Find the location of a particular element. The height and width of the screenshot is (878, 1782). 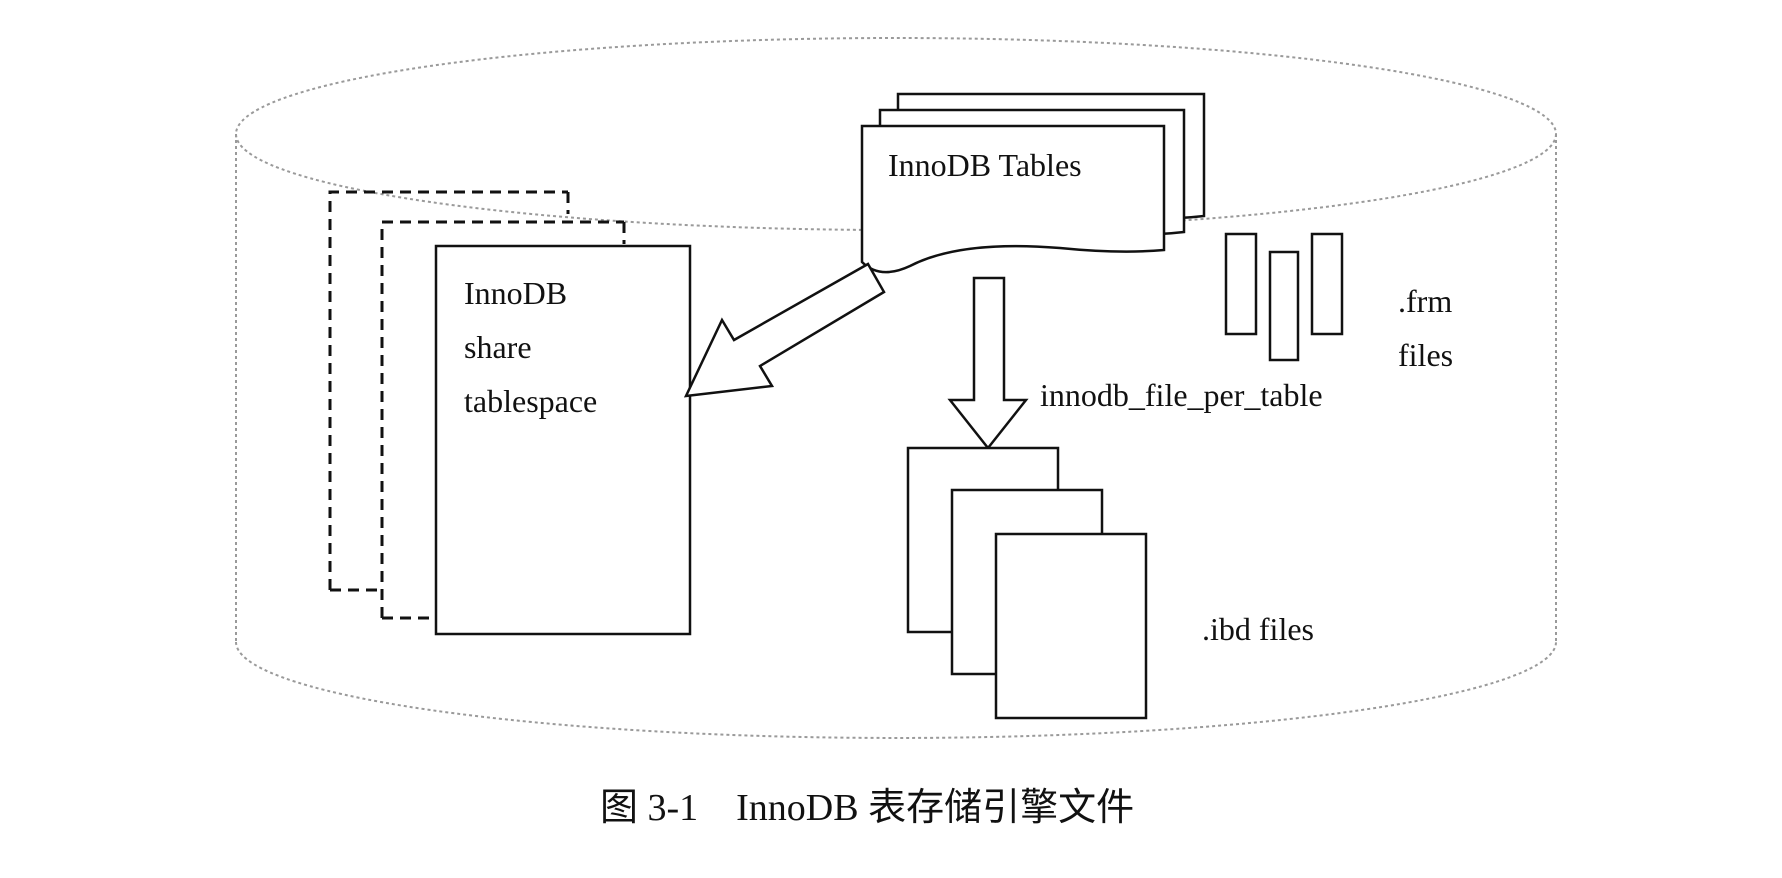

figure-caption: 图 3-1 InnoDB 表存储引擎文件 is located at coordinates (867, 808).